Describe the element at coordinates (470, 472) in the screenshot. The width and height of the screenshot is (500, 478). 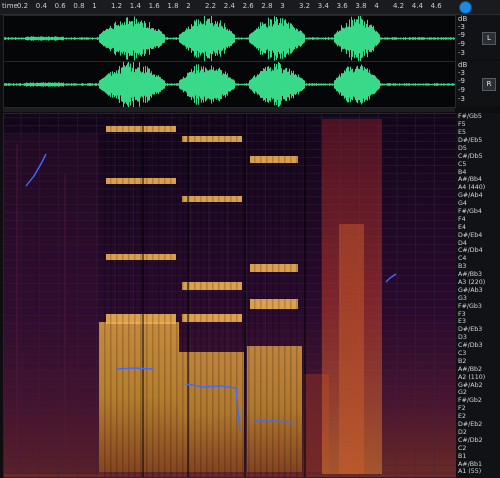
I see `note-label: A1 (55)` at that location.